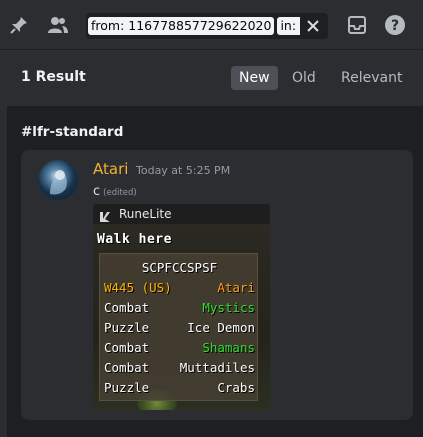 The height and width of the screenshot is (437, 423). Describe the element at coordinates (145, 214) in the screenshot. I see `runelite-title: RuneLite` at that location.